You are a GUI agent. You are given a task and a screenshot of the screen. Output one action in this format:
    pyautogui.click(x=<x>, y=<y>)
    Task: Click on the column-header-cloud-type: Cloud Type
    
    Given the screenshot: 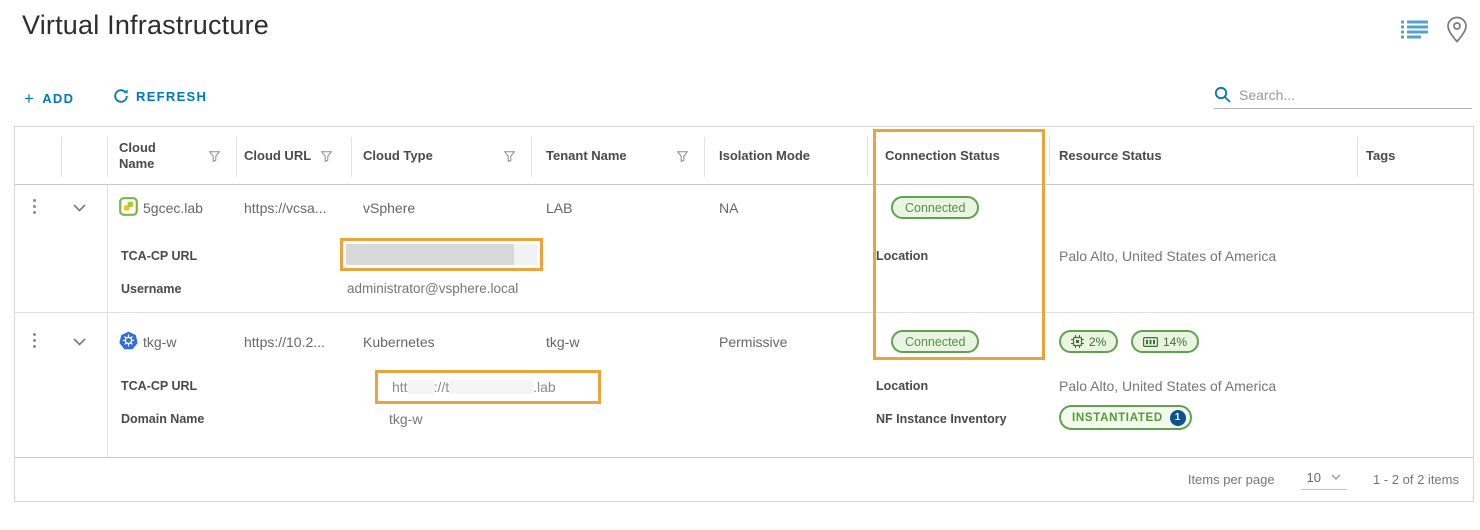 What is the action you would take?
    pyautogui.click(x=443, y=156)
    